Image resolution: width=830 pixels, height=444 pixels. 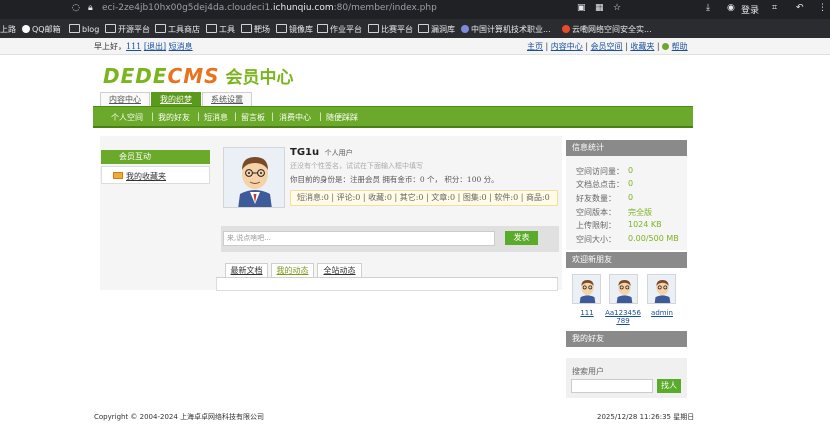 I want to click on profile-heading: TG1u 个人用户, so click(x=321, y=152).